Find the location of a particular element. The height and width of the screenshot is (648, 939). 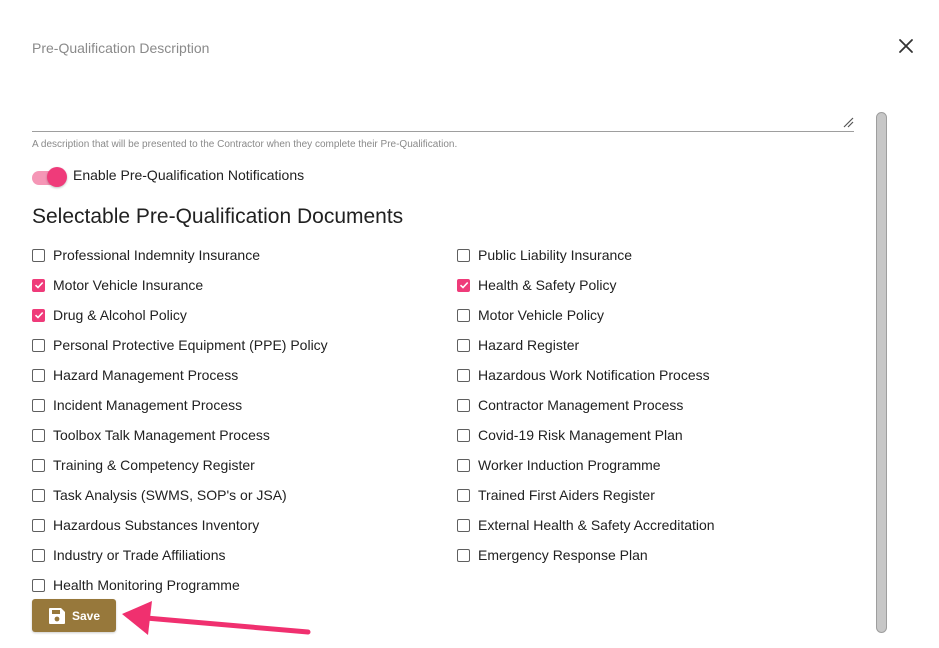

document-checkbox-item: External Health & Safety Accreditation is located at coordinates (586, 525).